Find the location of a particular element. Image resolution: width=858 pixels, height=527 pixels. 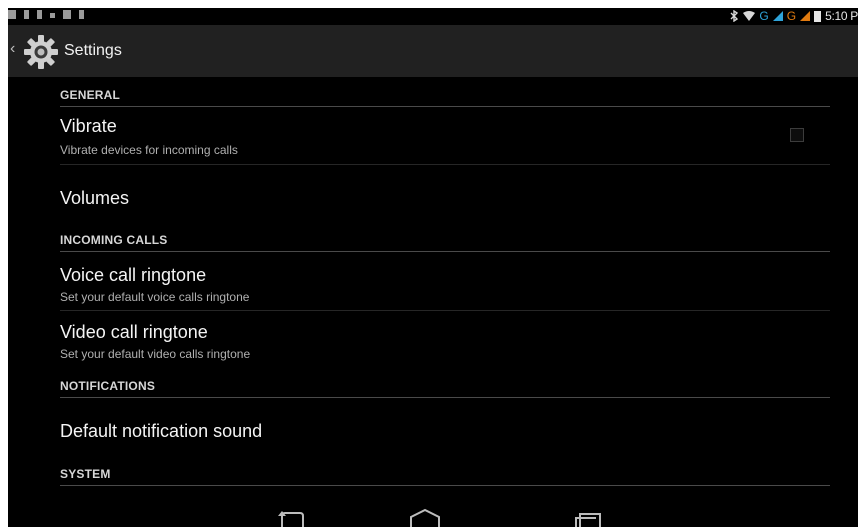

pref-summary: Vibrate devices for incoming calls is located at coordinates (149, 150).